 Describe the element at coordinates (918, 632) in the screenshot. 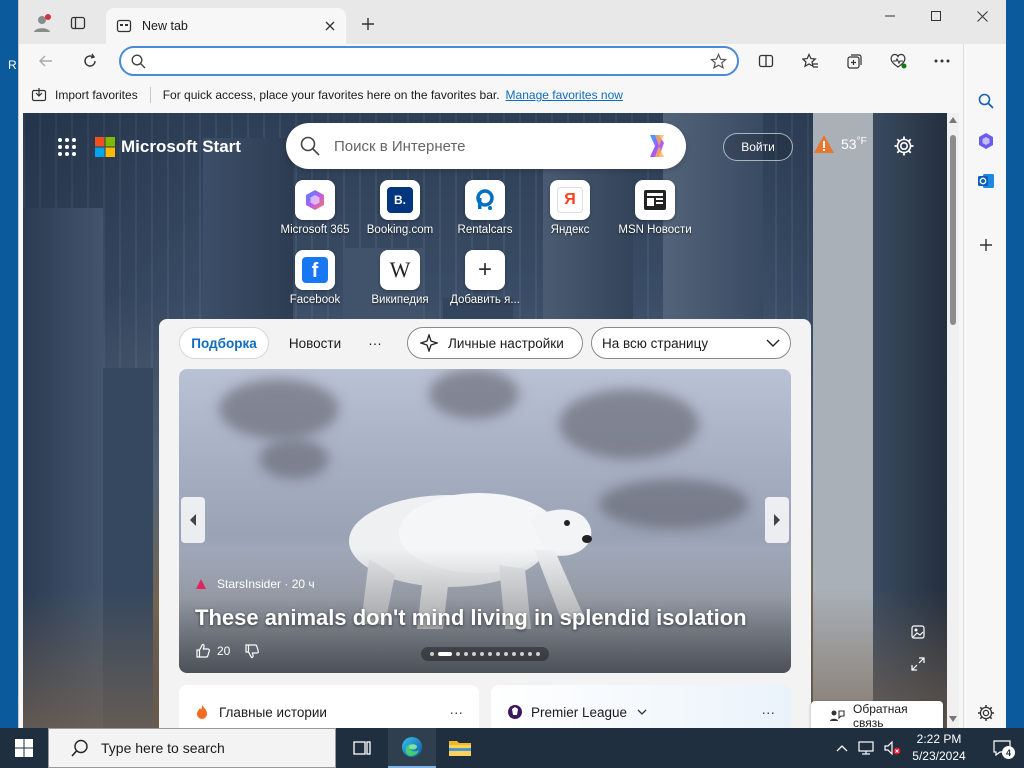

I see `background-image-icon` at that location.